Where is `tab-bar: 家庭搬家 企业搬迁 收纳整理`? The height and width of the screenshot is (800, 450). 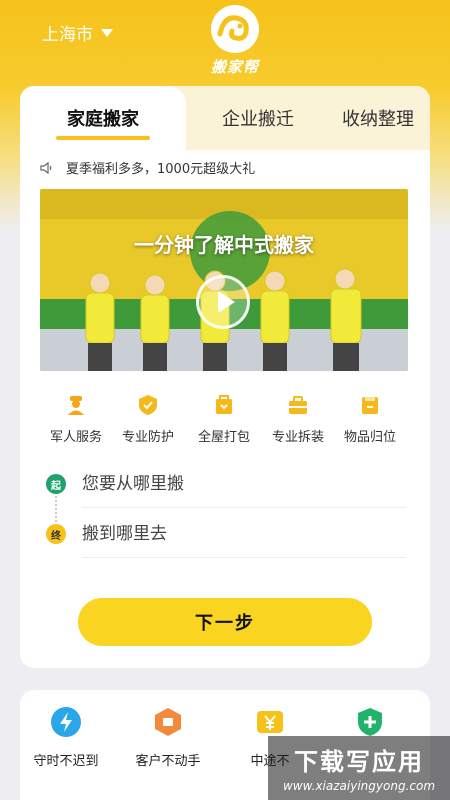
tab-bar: 家庭搬家 企业搬迁 收纳整理 is located at coordinates (225, 118).